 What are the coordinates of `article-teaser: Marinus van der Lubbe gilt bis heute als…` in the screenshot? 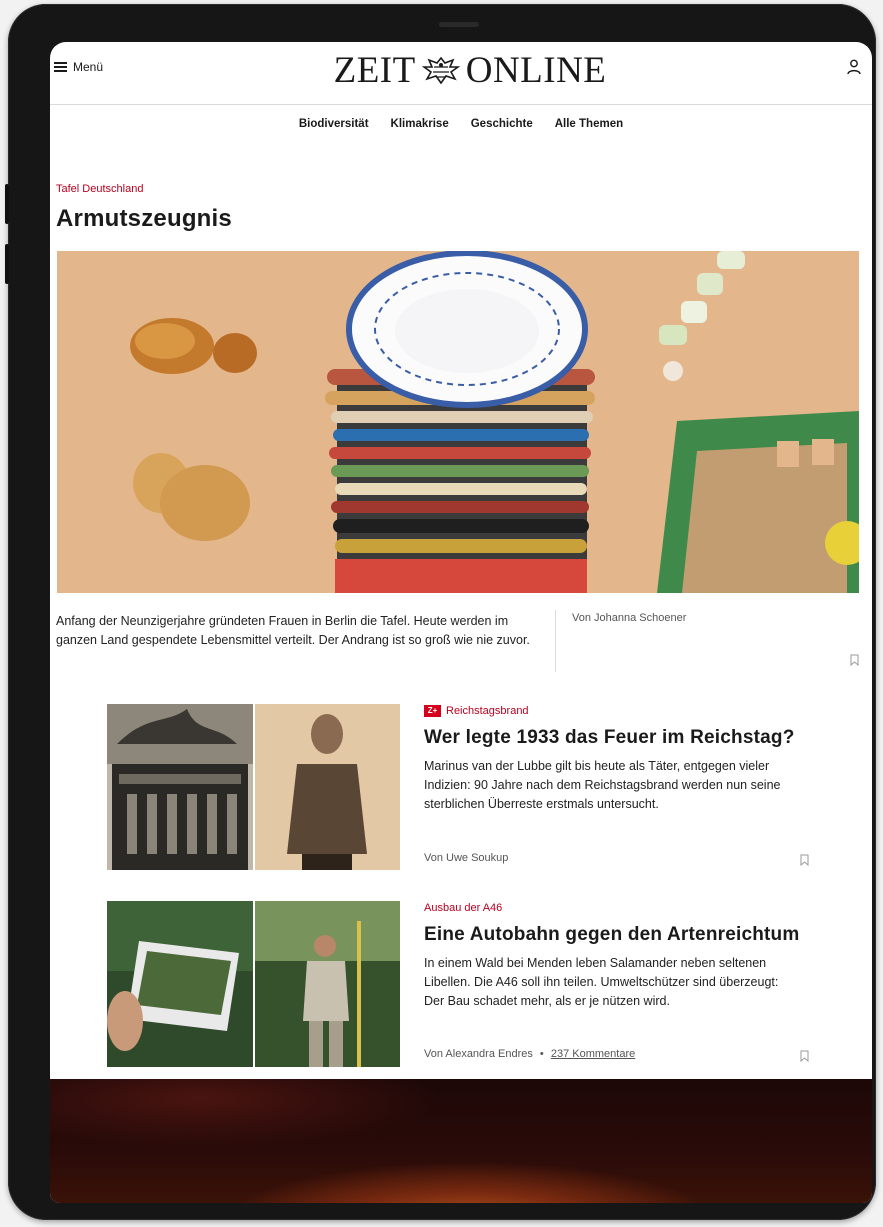 It's located at (609, 785).